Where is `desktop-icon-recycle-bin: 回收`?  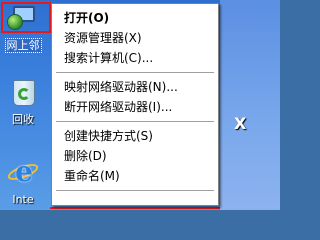 desktop-icon-recycle-bin: 回收 is located at coordinates (23, 101).